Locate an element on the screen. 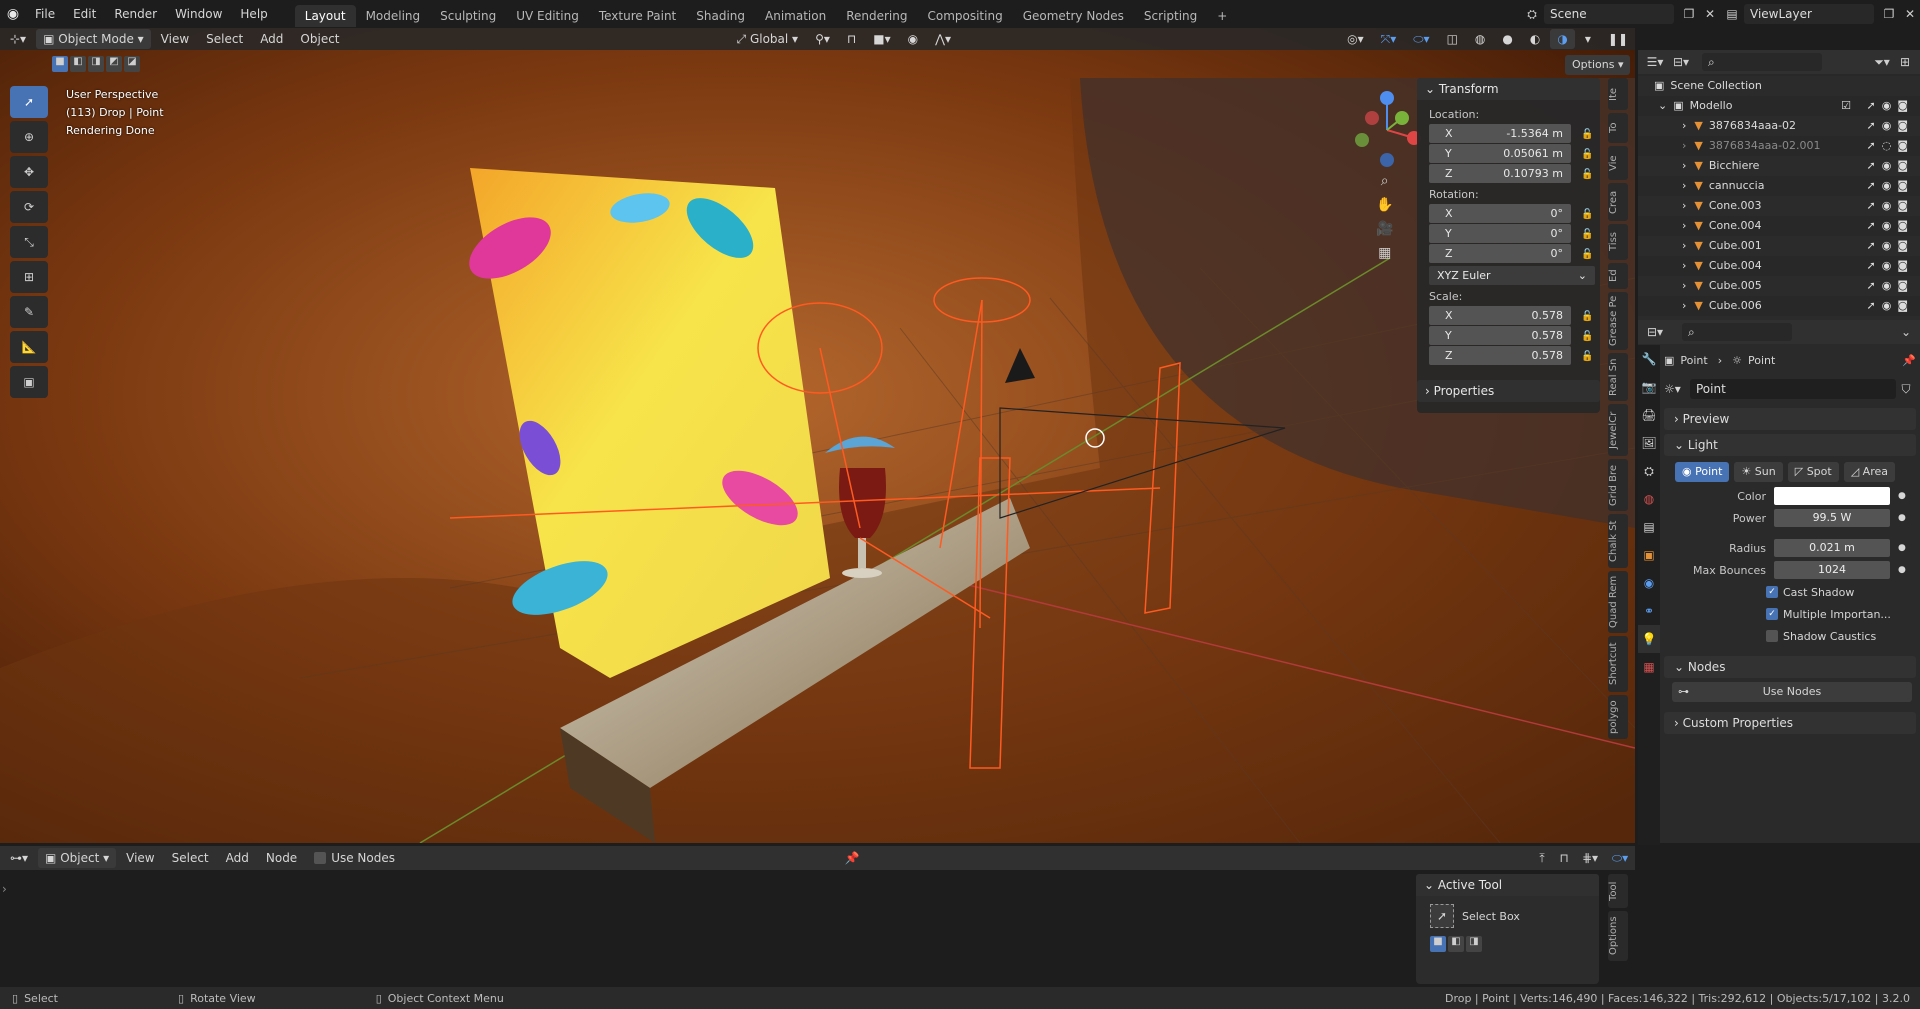 This screenshot has width=1920, height=1009. menu-help: Help is located at coordinates (253, 14).